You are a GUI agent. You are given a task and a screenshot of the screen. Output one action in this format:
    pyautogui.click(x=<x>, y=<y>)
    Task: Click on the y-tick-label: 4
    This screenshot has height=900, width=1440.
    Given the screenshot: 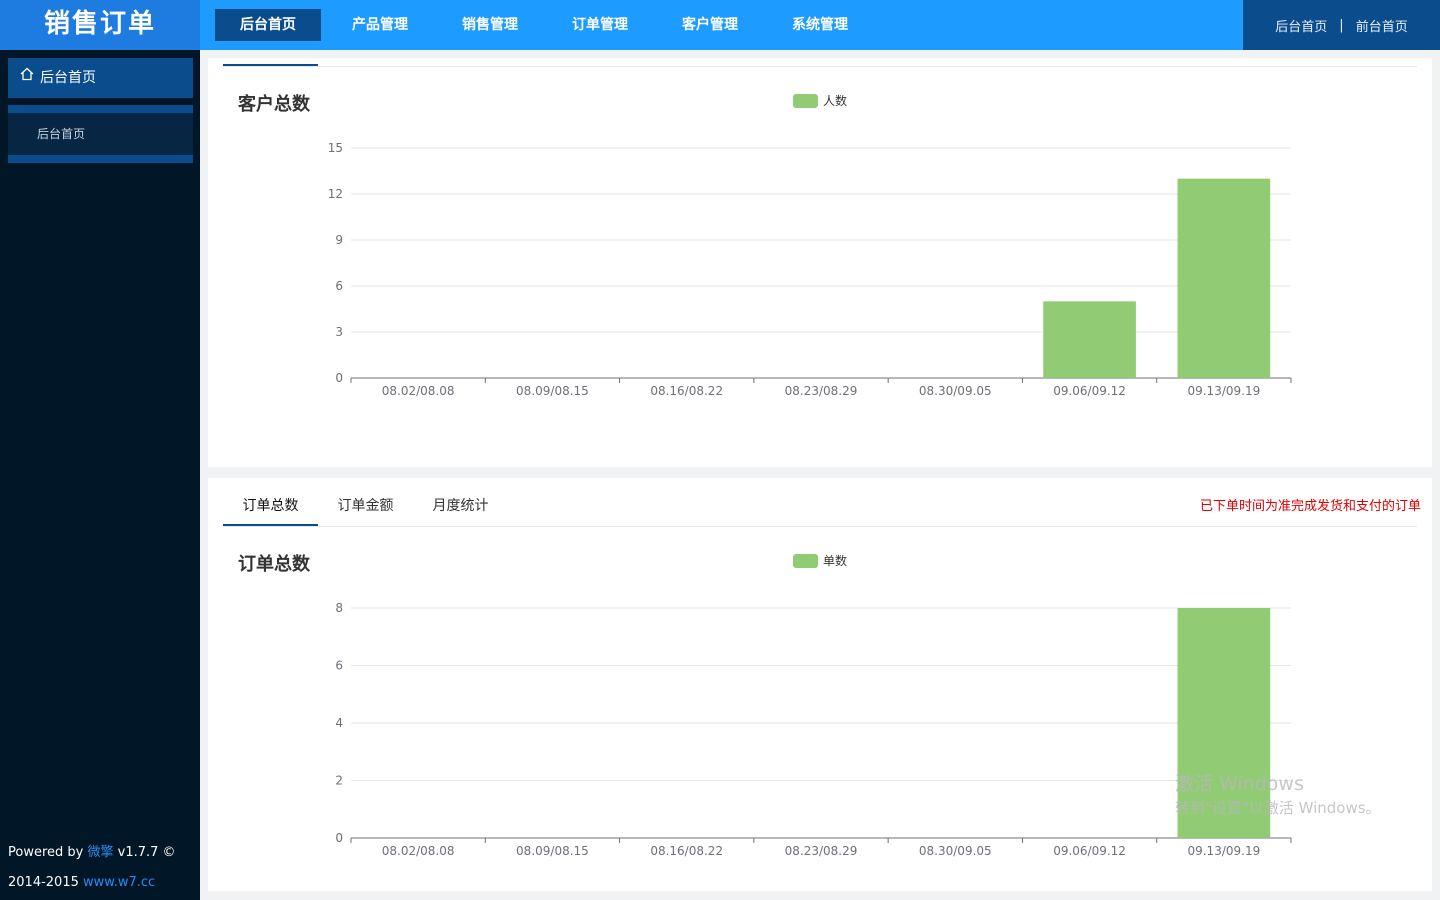 What is the action you would take?
    pyautogui.click(x=339, y=723)
    